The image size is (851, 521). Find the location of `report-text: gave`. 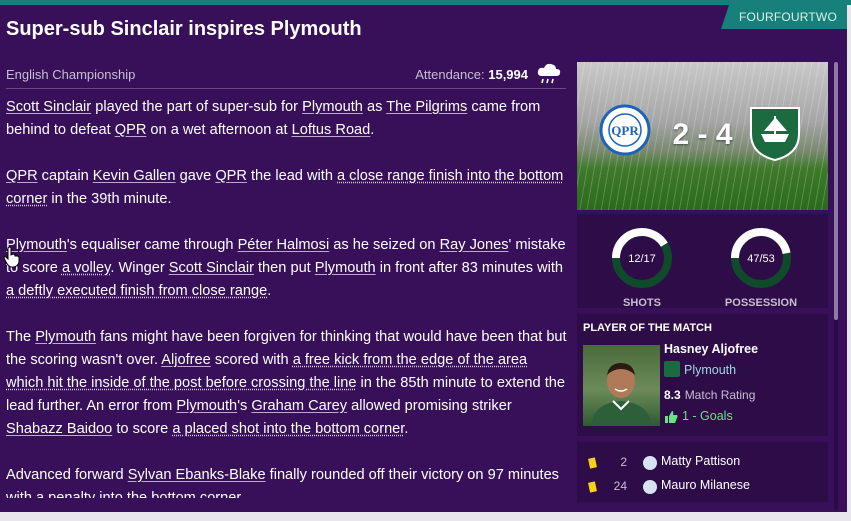

report-text: gave is located at coordinates (195, 176).